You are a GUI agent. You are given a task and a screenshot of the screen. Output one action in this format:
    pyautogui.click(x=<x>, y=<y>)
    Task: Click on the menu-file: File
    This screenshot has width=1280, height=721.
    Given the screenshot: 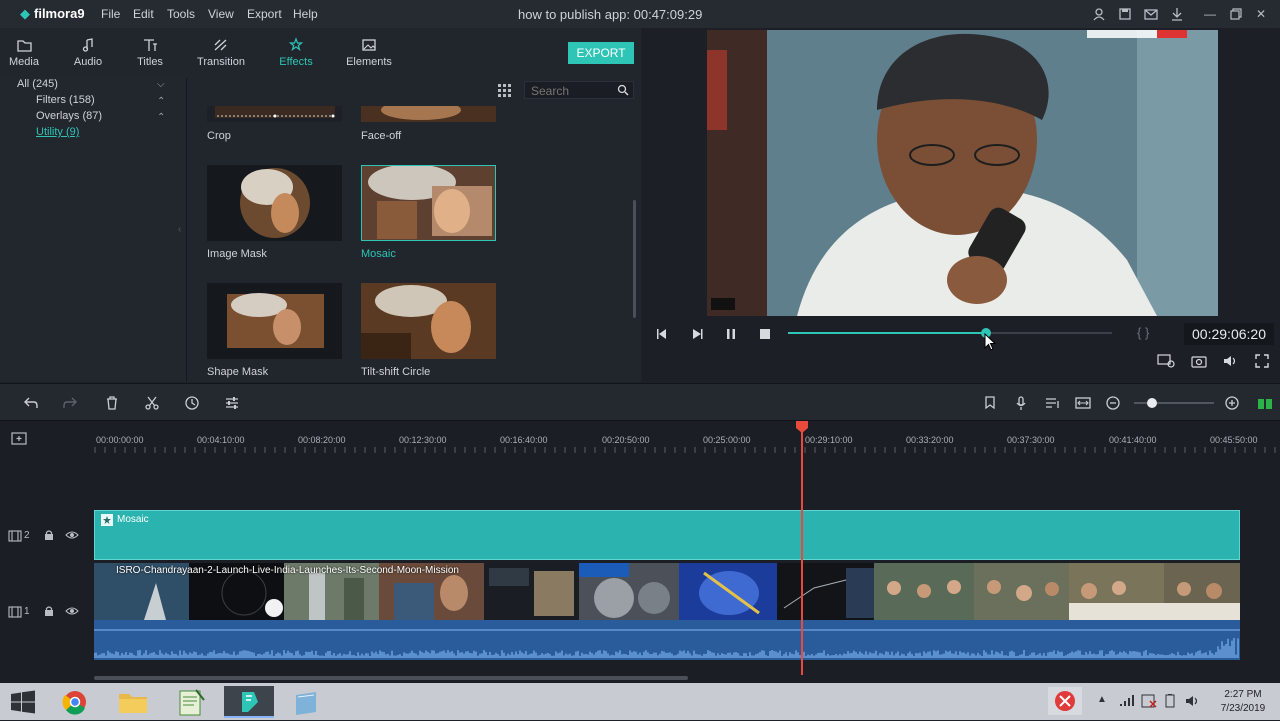 What is the action you would take?
    pyautogui.click(x=110, y=14)
    